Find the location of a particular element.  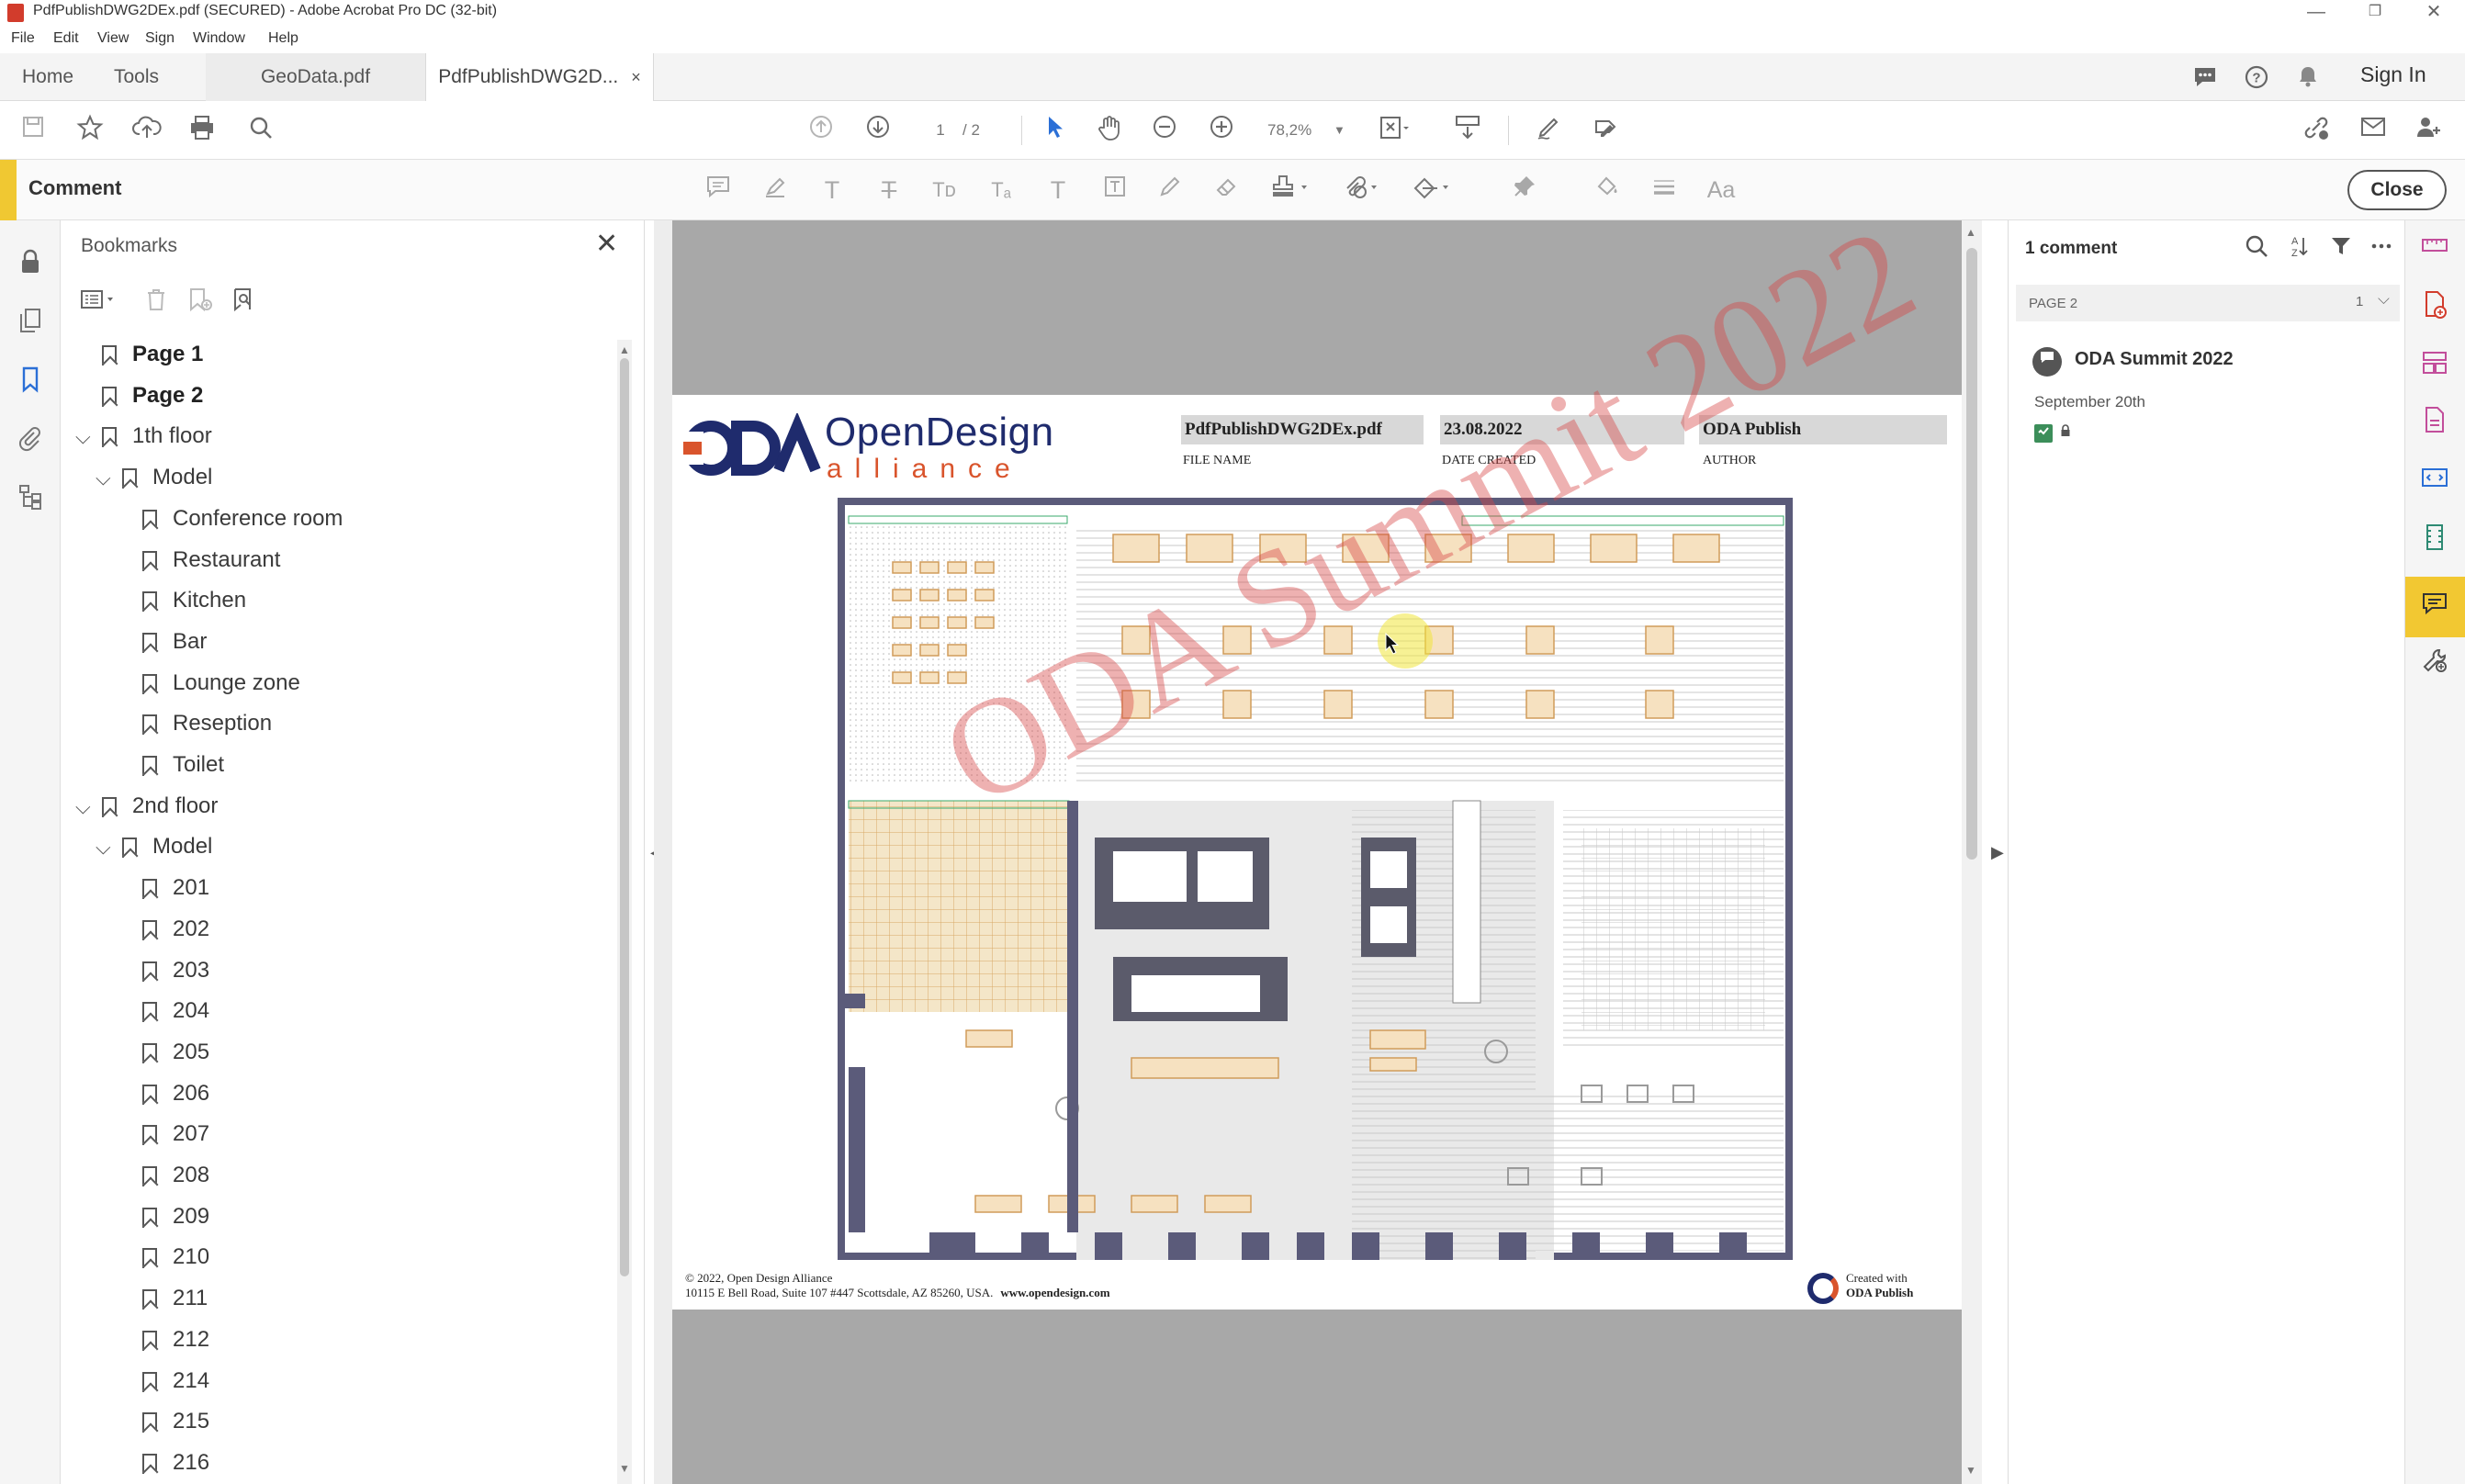

search-comments-icon is located at coordinates (2256, 248).